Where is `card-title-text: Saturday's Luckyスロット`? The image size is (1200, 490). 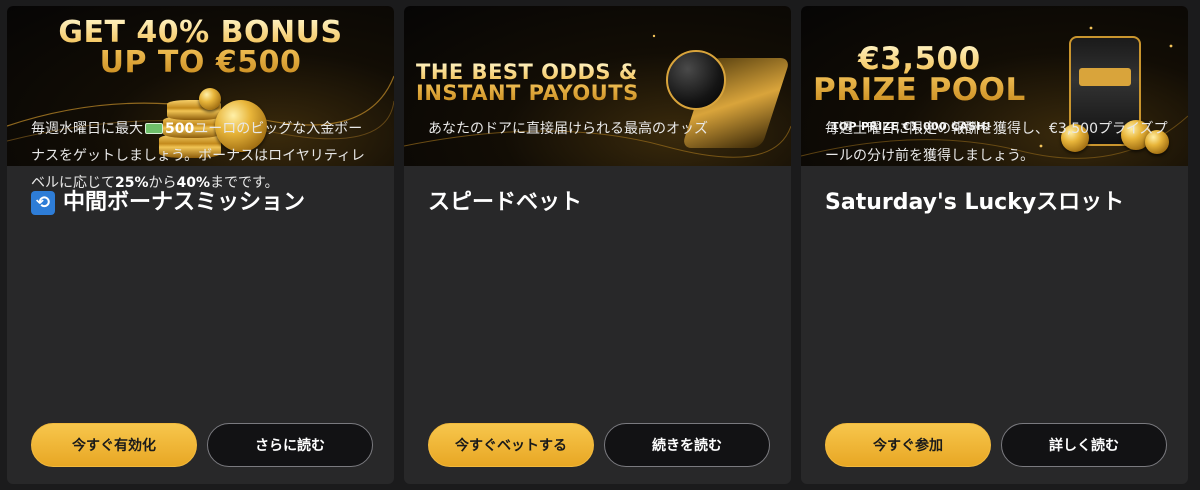
card-title-text: Saturday's Luckyスロット is located at coordinates (975, 202).